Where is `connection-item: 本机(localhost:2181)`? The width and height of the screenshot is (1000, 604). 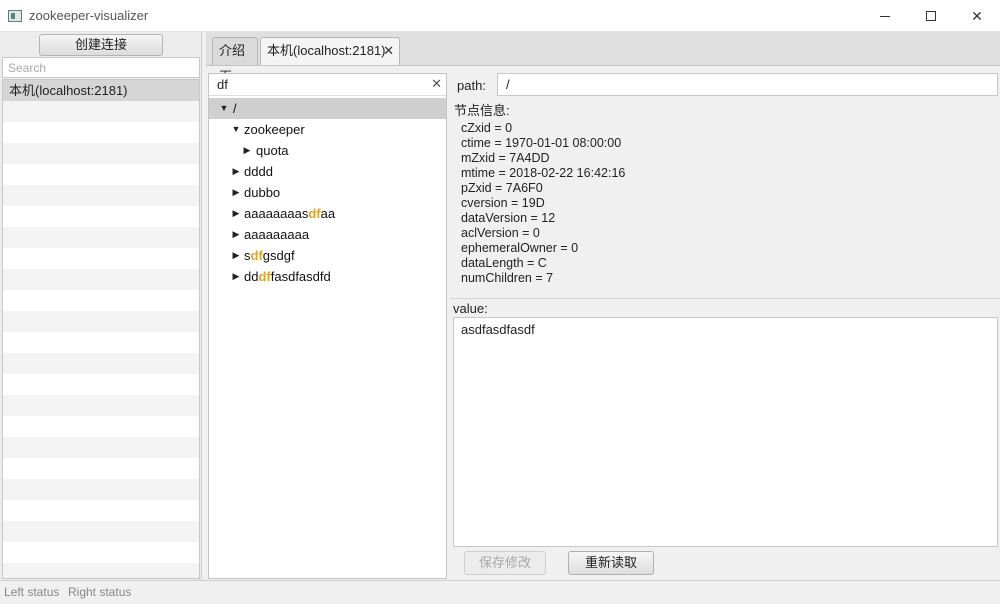
connection-item: 本机(localhost:2181) is located at coordinates (101, 90).